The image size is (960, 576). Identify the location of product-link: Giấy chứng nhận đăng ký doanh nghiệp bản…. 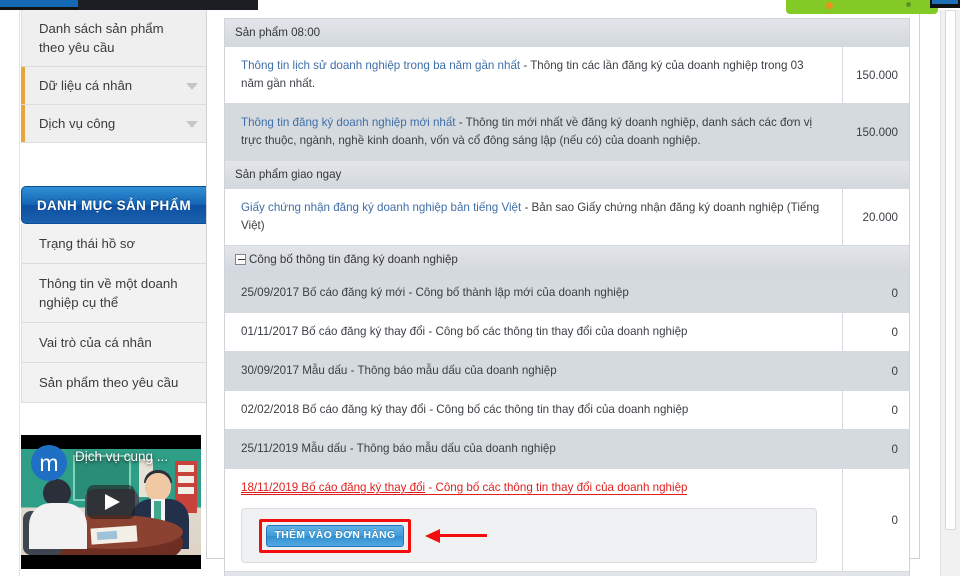
(381, 207).